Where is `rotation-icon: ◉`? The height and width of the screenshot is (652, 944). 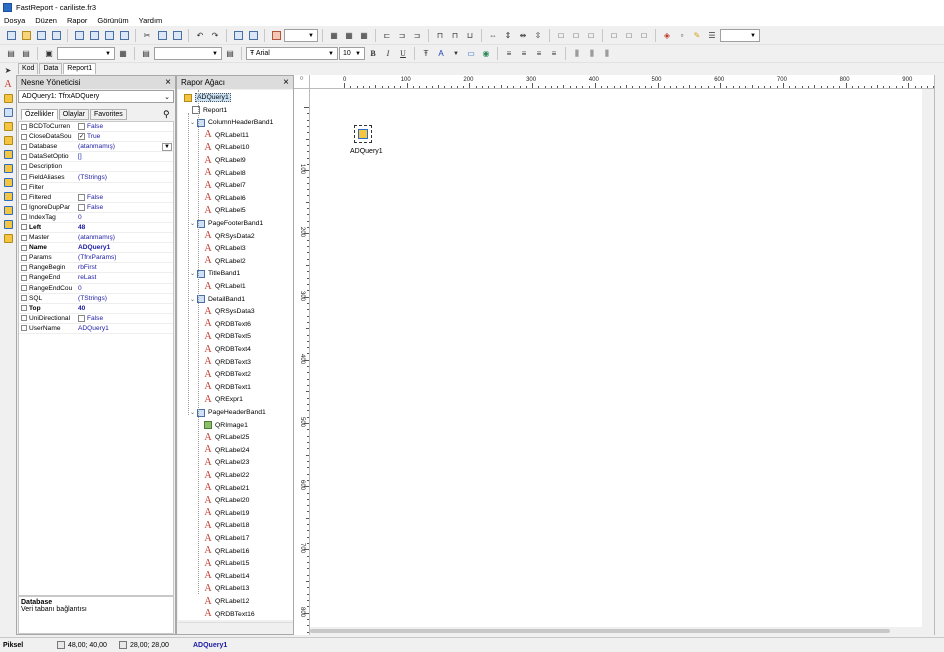 rotation-icon: ◉ is located at coordinates (486, 54).